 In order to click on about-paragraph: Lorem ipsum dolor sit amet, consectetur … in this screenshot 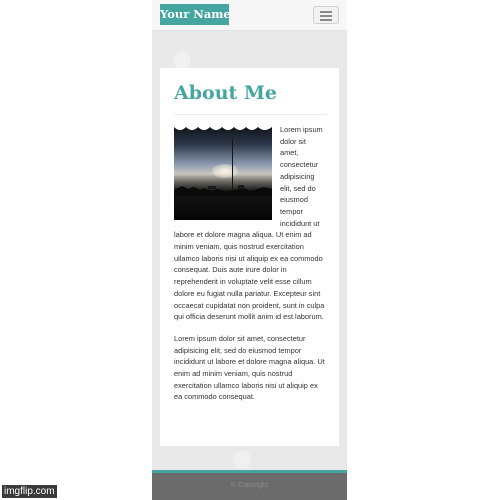, I will do `click(249, 367)`.